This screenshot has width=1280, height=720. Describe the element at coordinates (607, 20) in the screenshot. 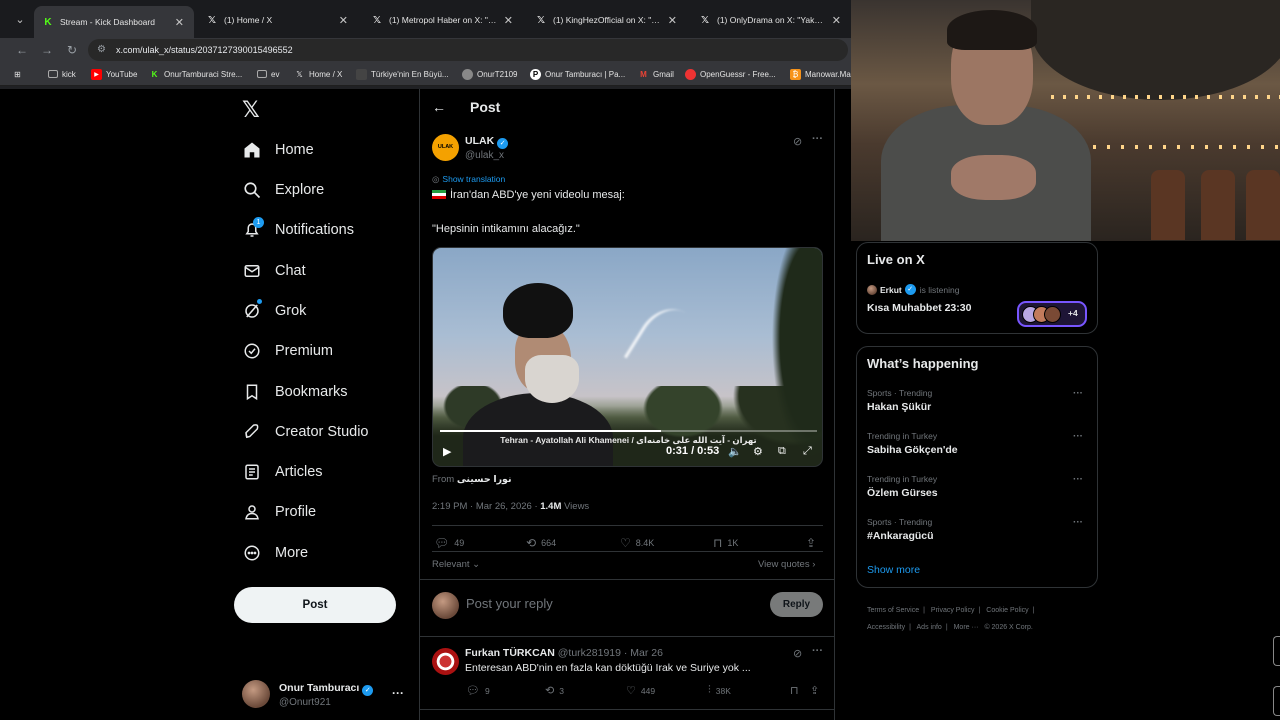

I see `tab-kinghez: 𝕏 (1) KingHezOfficial on X: "@Jvn ✕` at that location.